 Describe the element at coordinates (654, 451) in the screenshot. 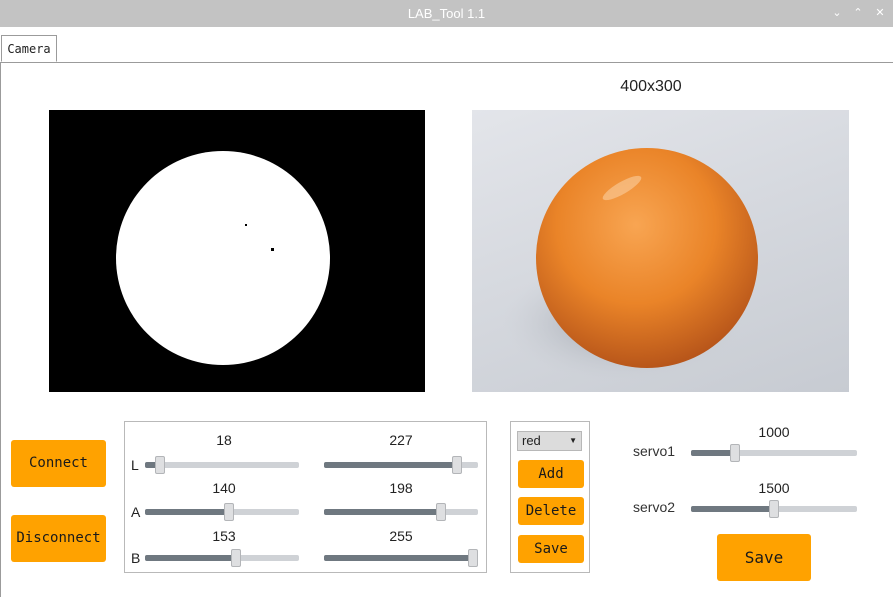

I see `servo1-label: servo1` at that location.